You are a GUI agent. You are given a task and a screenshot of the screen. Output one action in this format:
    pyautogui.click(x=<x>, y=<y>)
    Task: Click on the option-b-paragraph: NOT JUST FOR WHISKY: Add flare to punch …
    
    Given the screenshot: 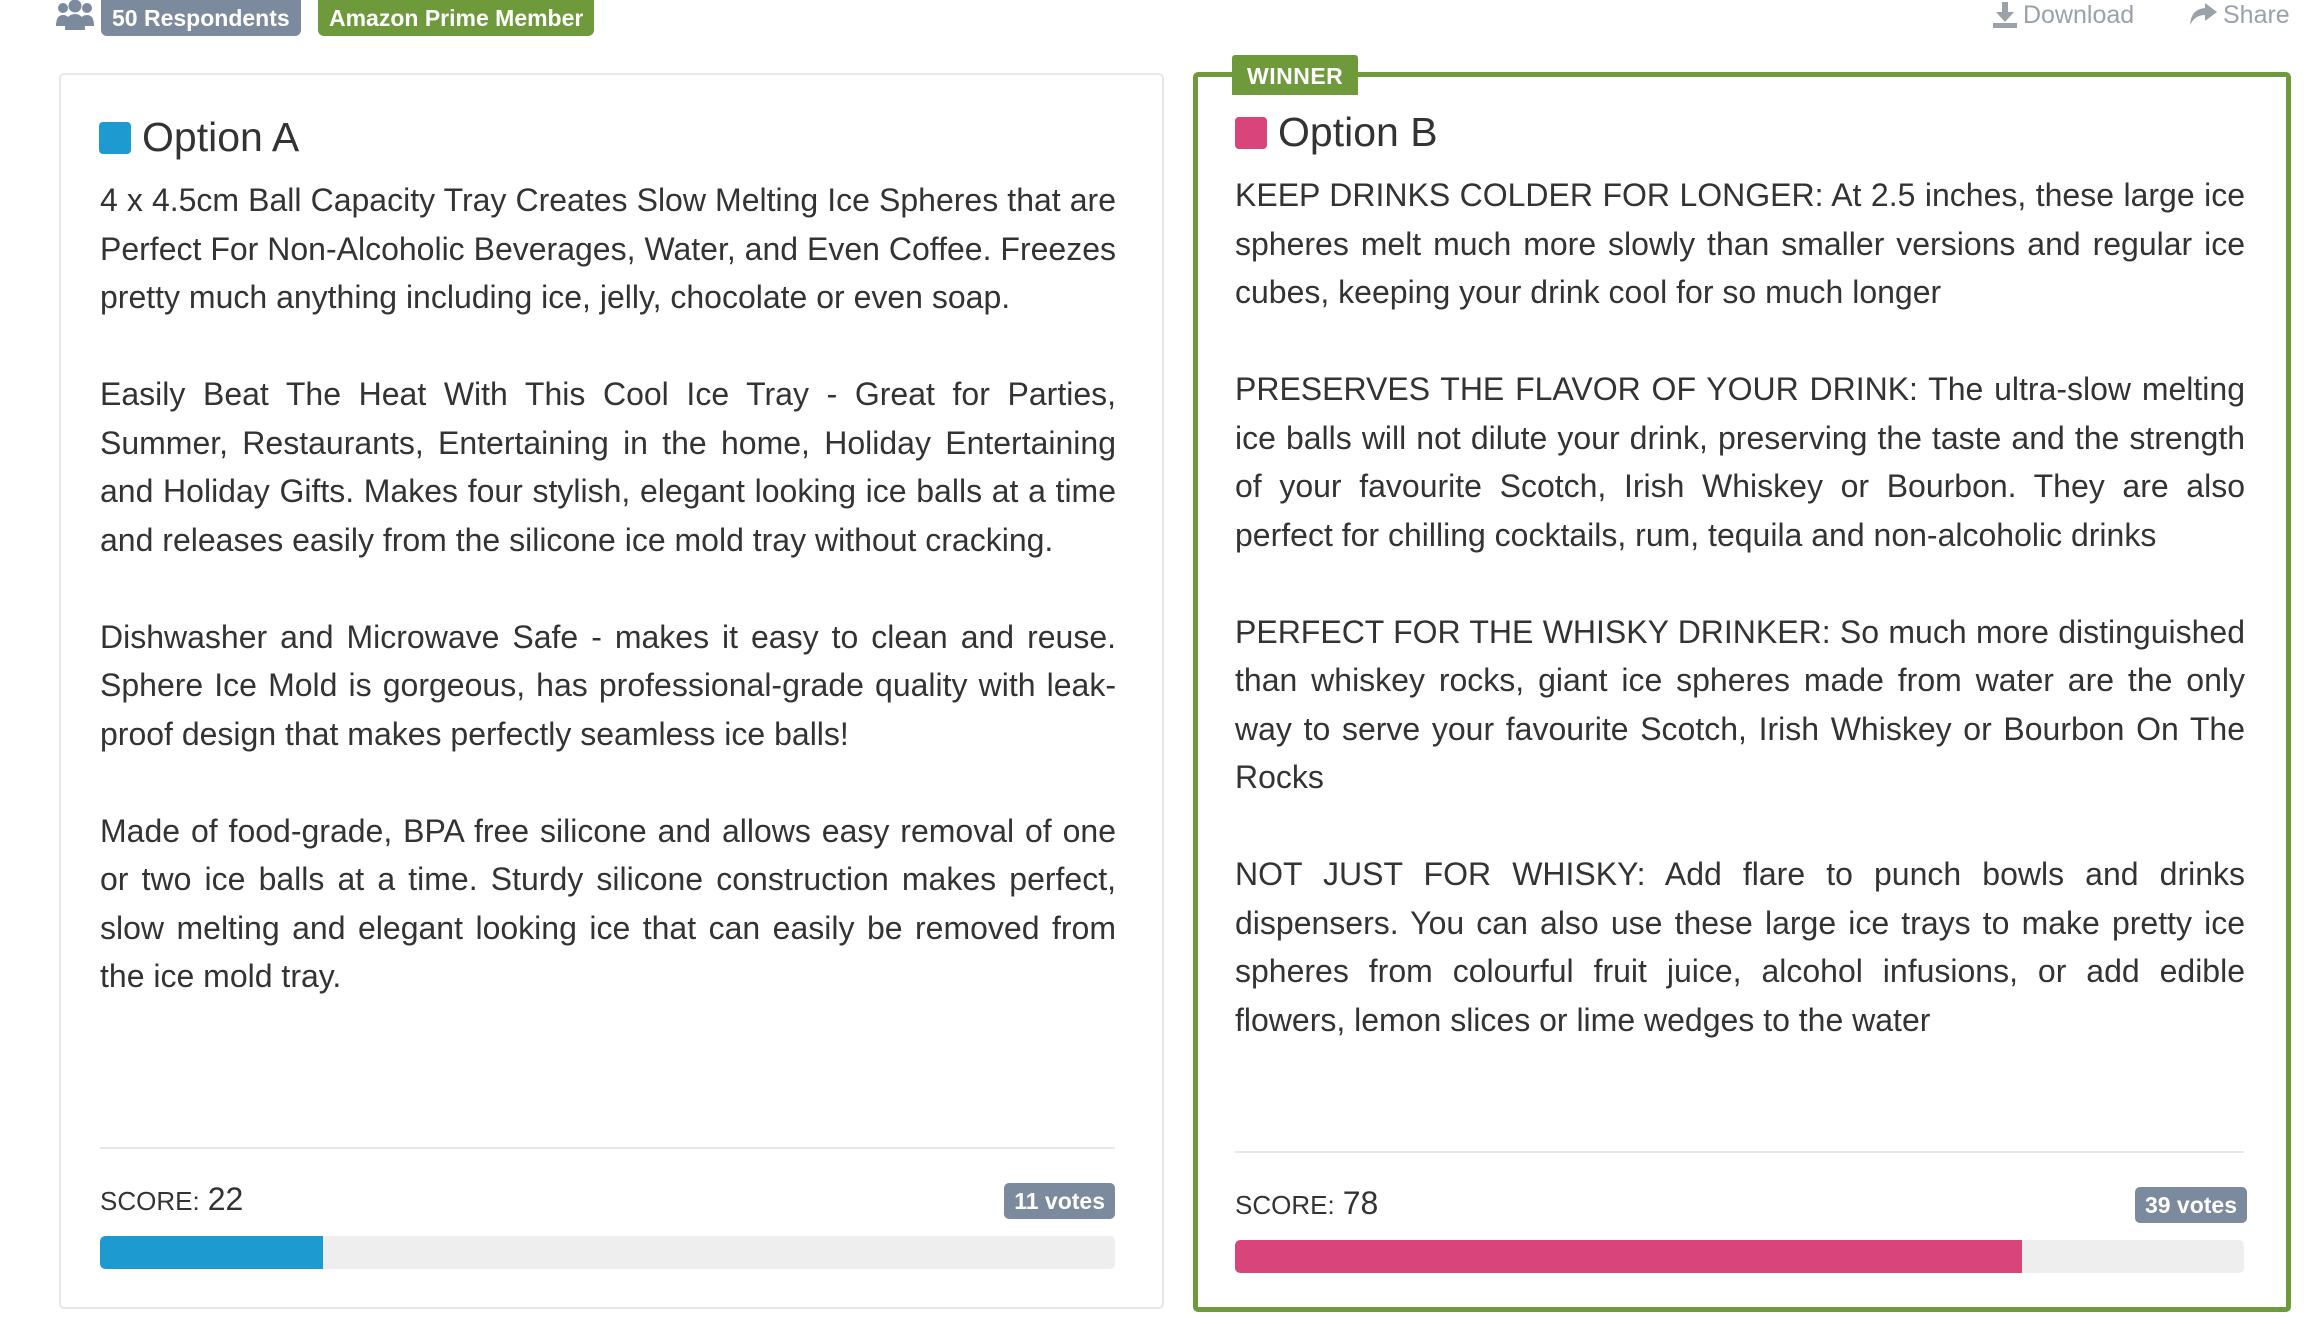 What is the action you would take?
    pyautogui.click(x=1740, y=947)
    